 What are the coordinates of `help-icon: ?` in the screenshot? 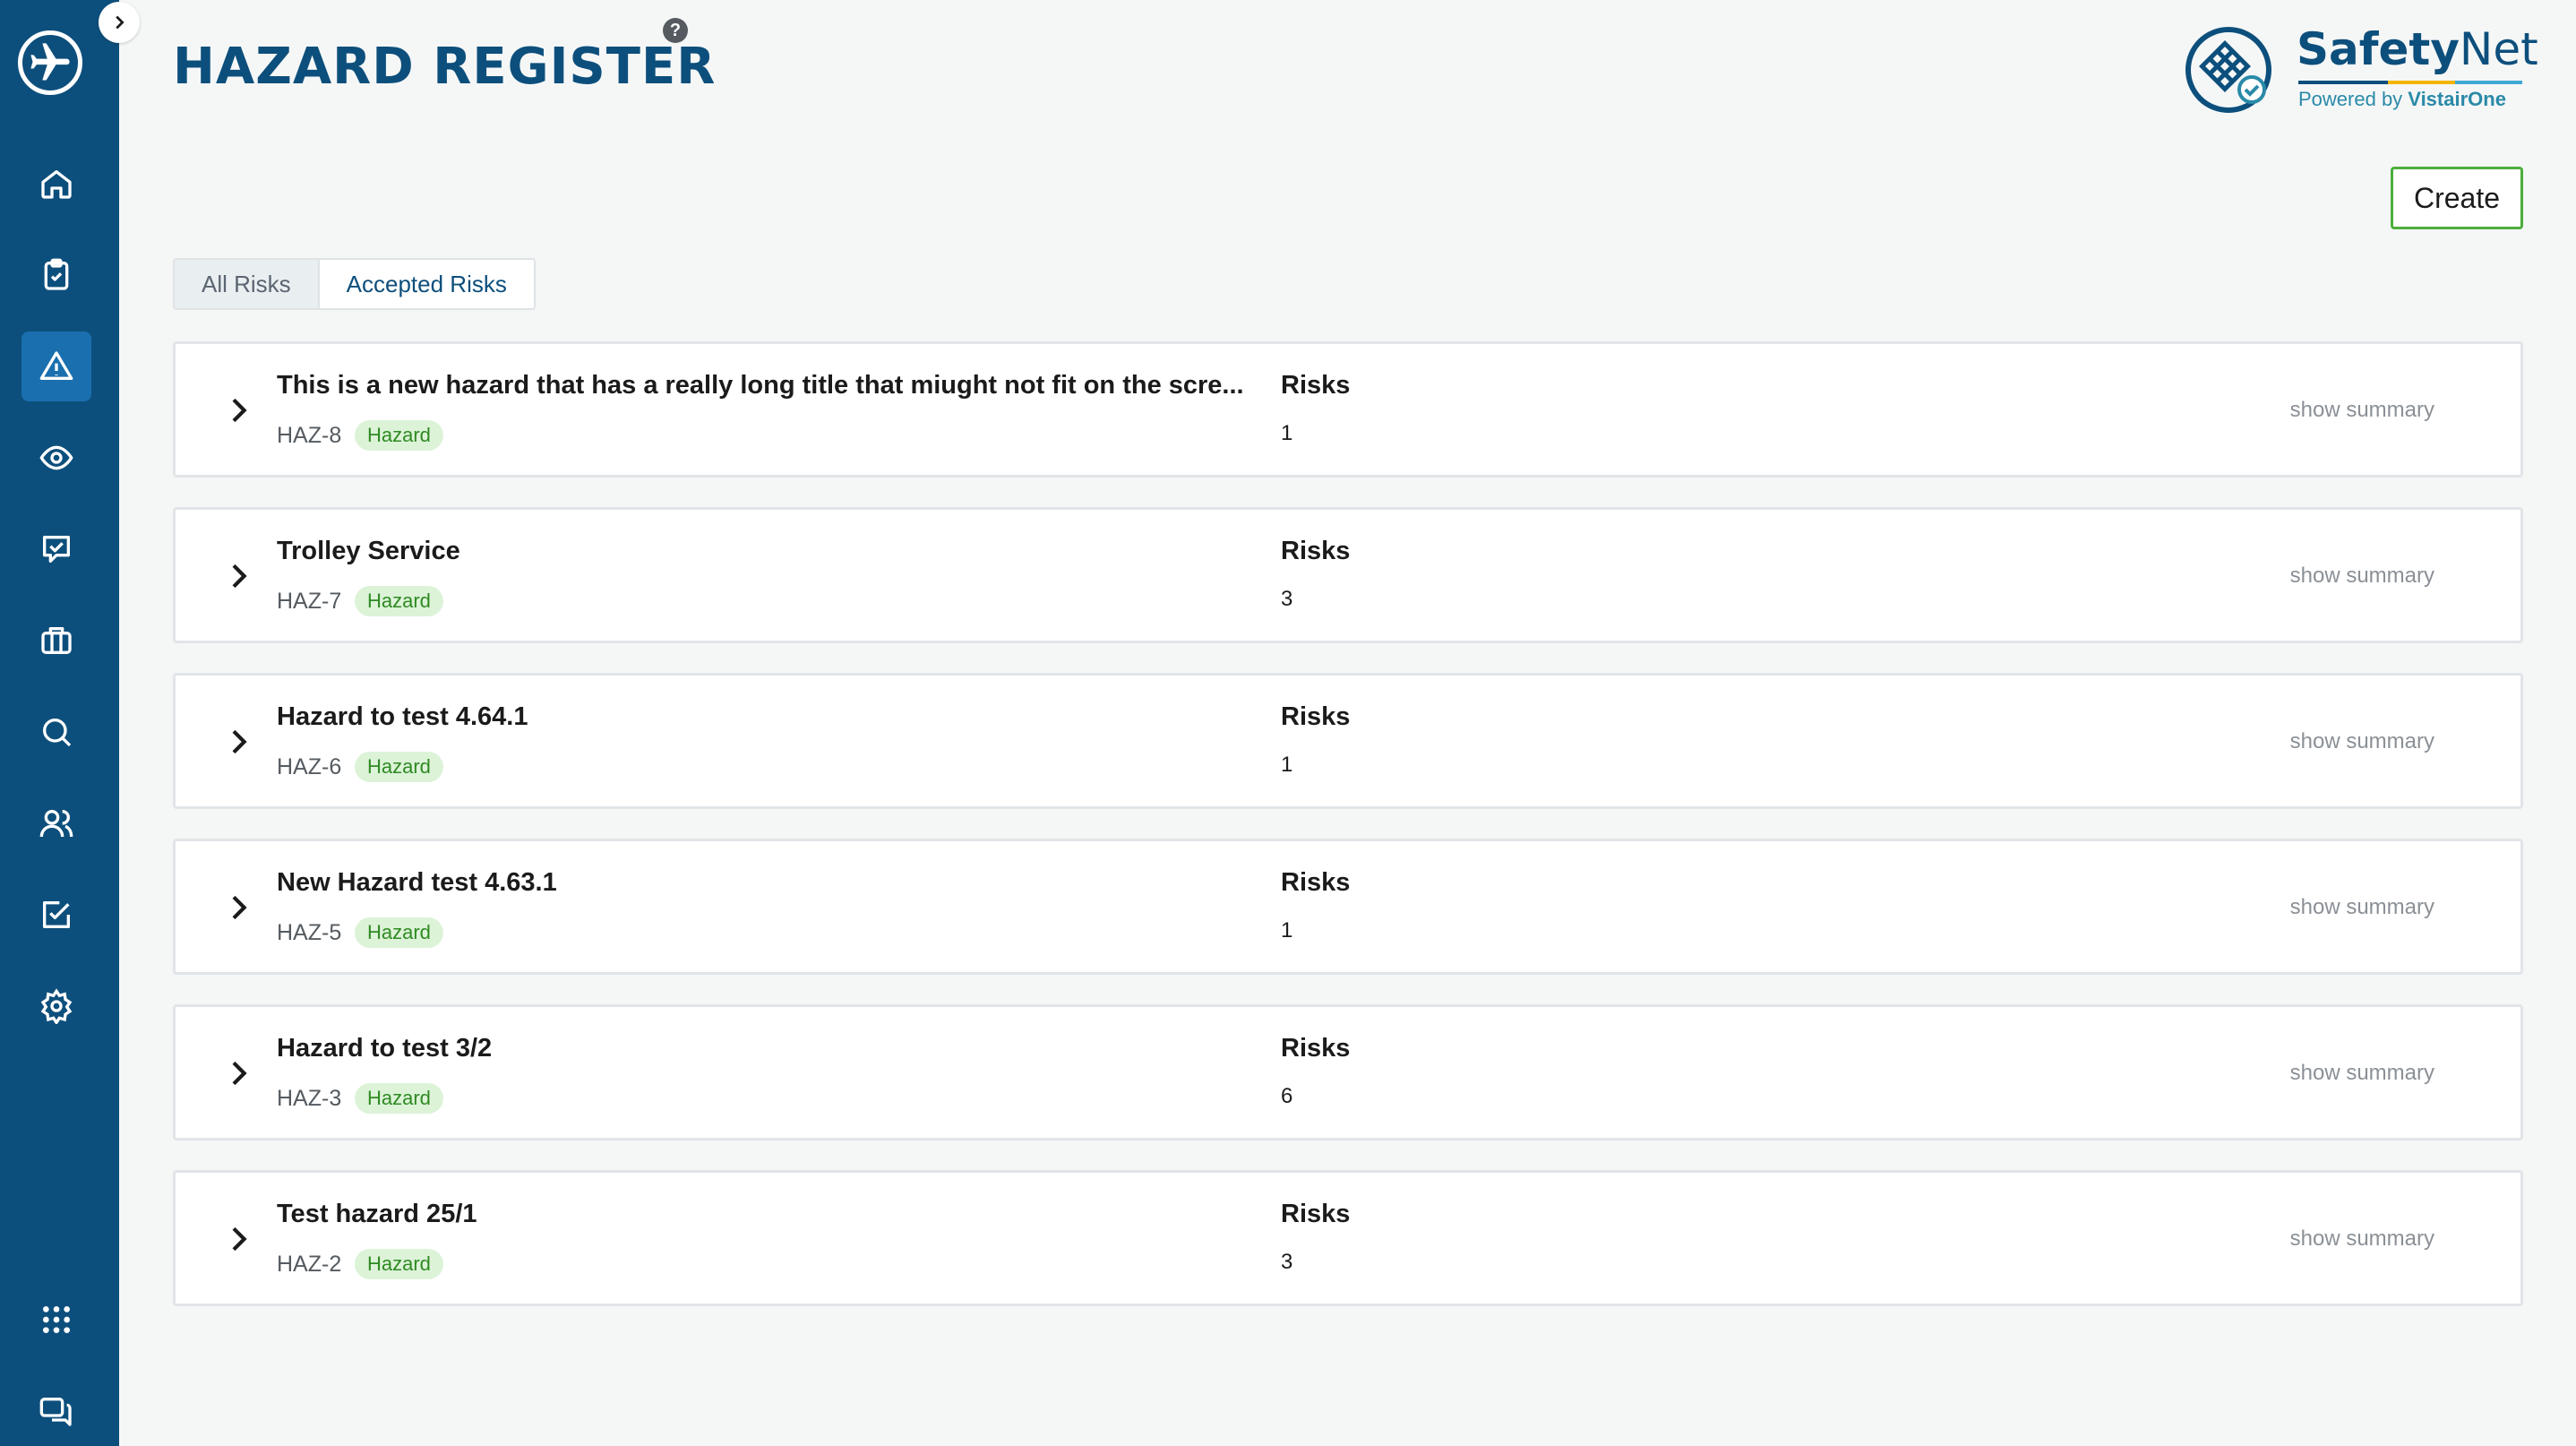 It's located at (675, 30).